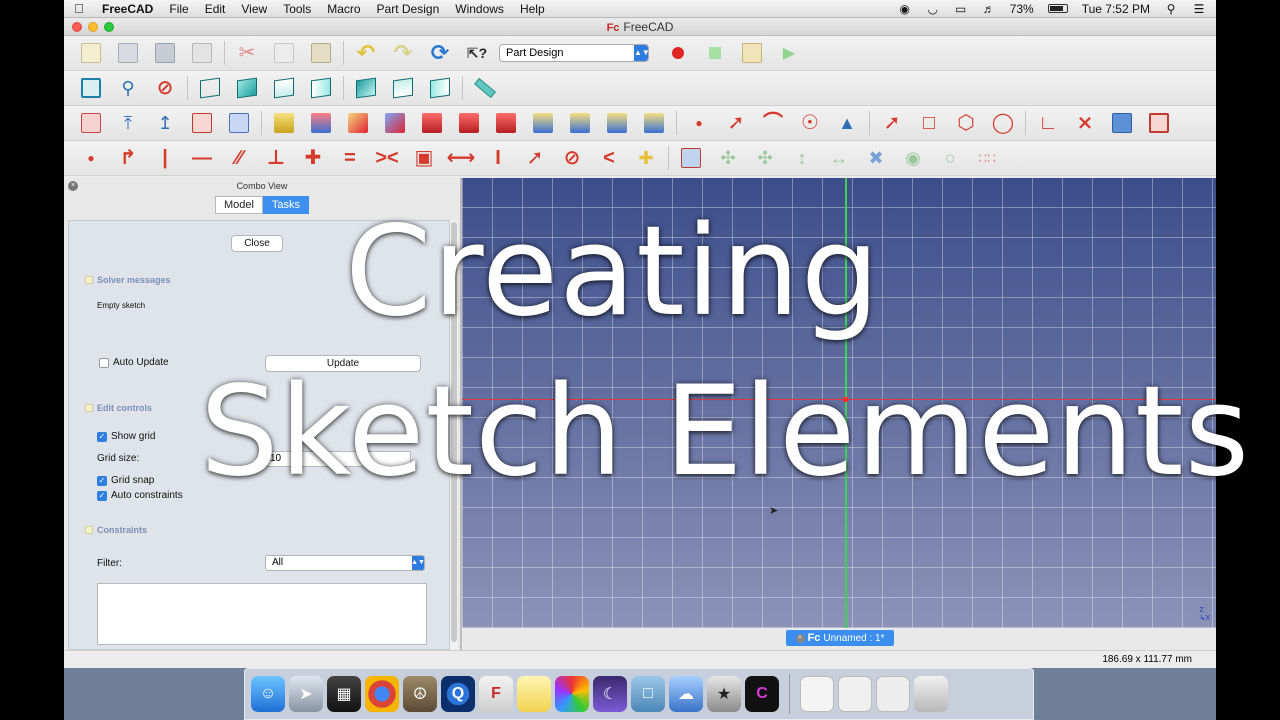 The height and width of the screenshot is (720, 1280). Describe the element at coordinates (408, 9) in the screenshot. I see `menu-part-design: Part Design` at that location.